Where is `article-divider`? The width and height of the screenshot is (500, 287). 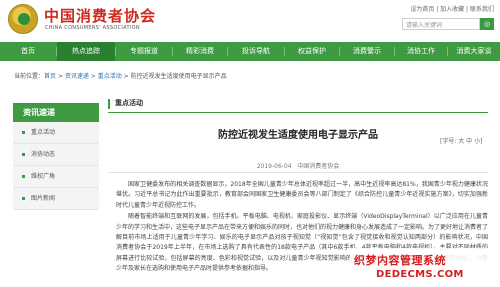
article-divider is located at coordinates (298, 172).